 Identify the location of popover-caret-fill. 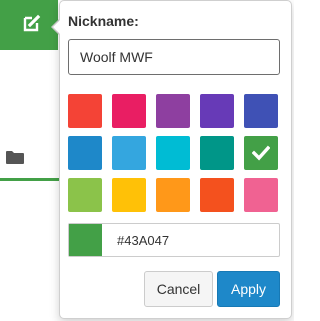
(57, 27).